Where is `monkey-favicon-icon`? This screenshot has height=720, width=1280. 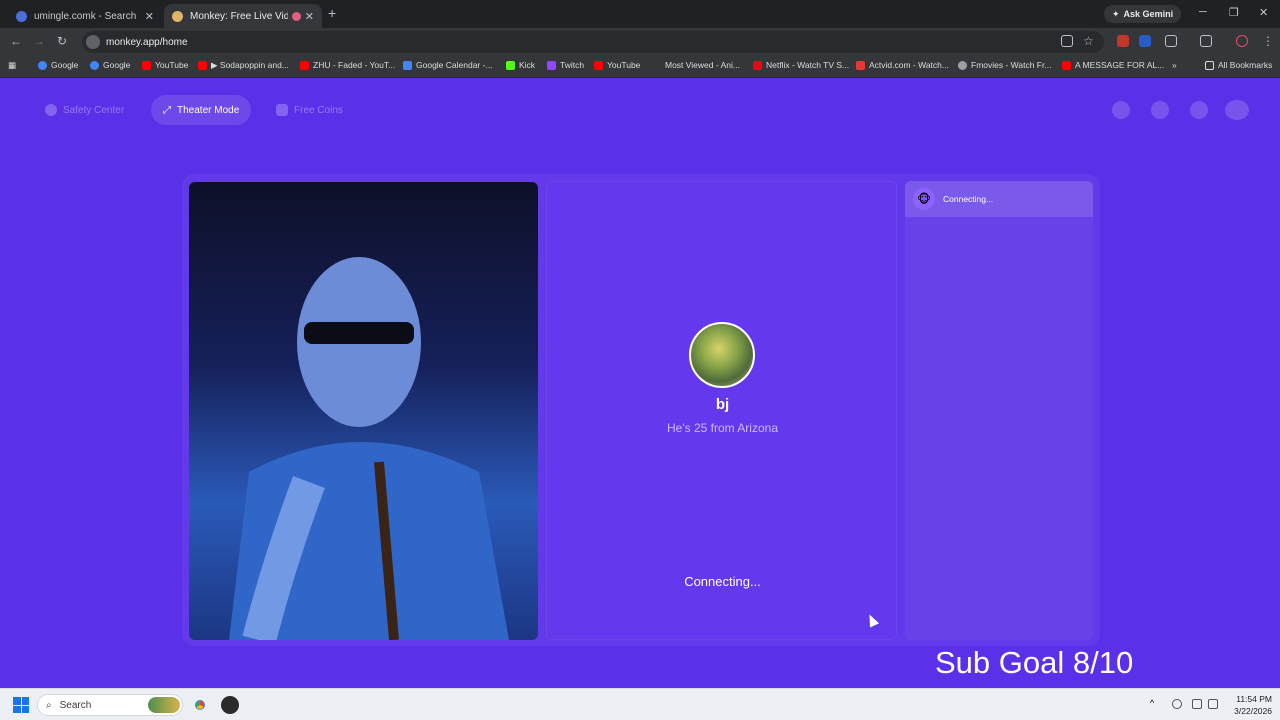 monkey-favicon-icon is located at coordinates (177, 16).